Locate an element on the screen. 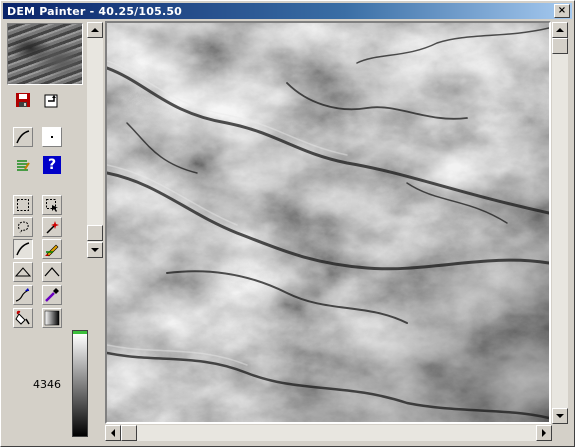 The width and height of the screenshot is (575, 447). save-icon is located at coordinates (23, 100).